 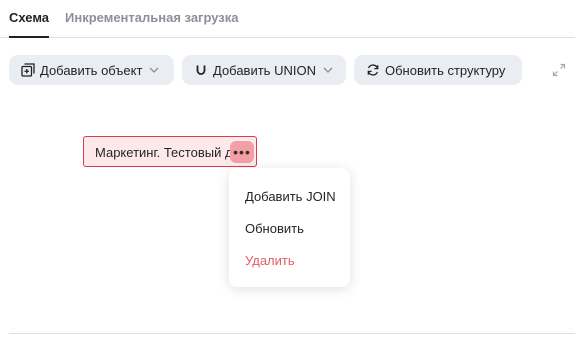 I want to click on tab-incremental-load: Инкрементальная загрузка, so click(x=152, y=18).